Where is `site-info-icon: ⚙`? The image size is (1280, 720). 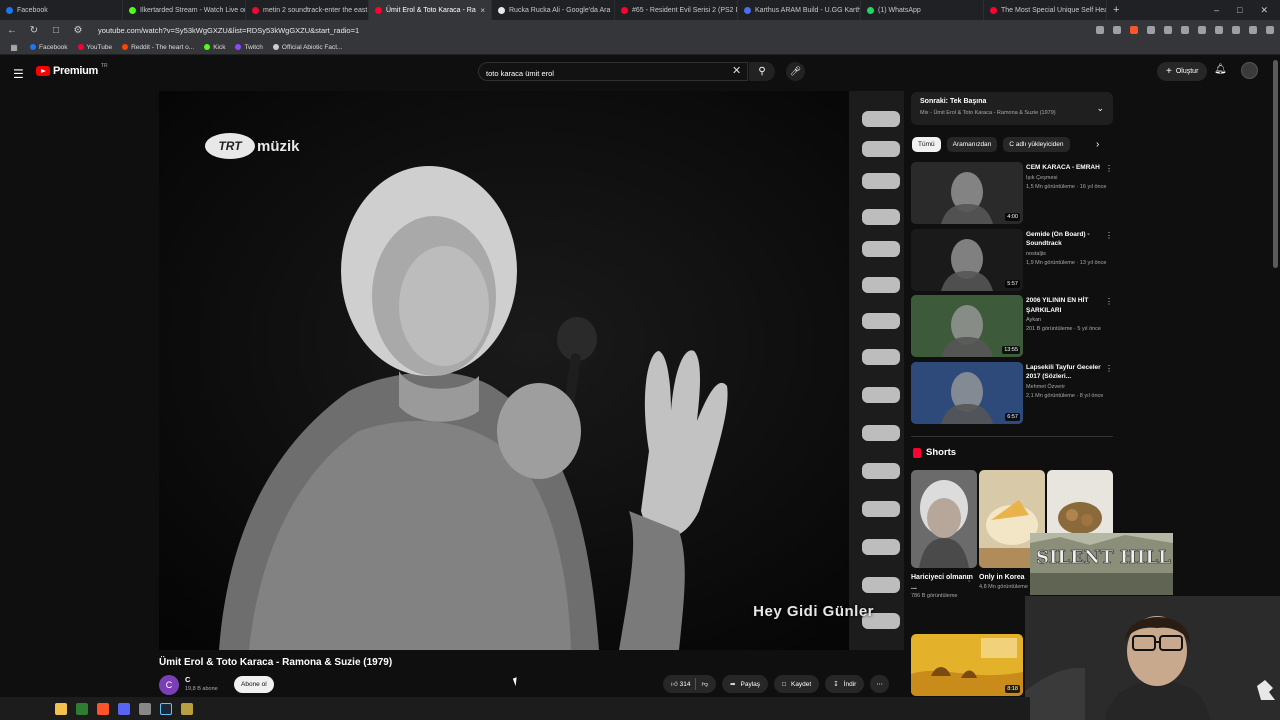
site-info-icon: ⚙ is located at coordinates (78, 30).